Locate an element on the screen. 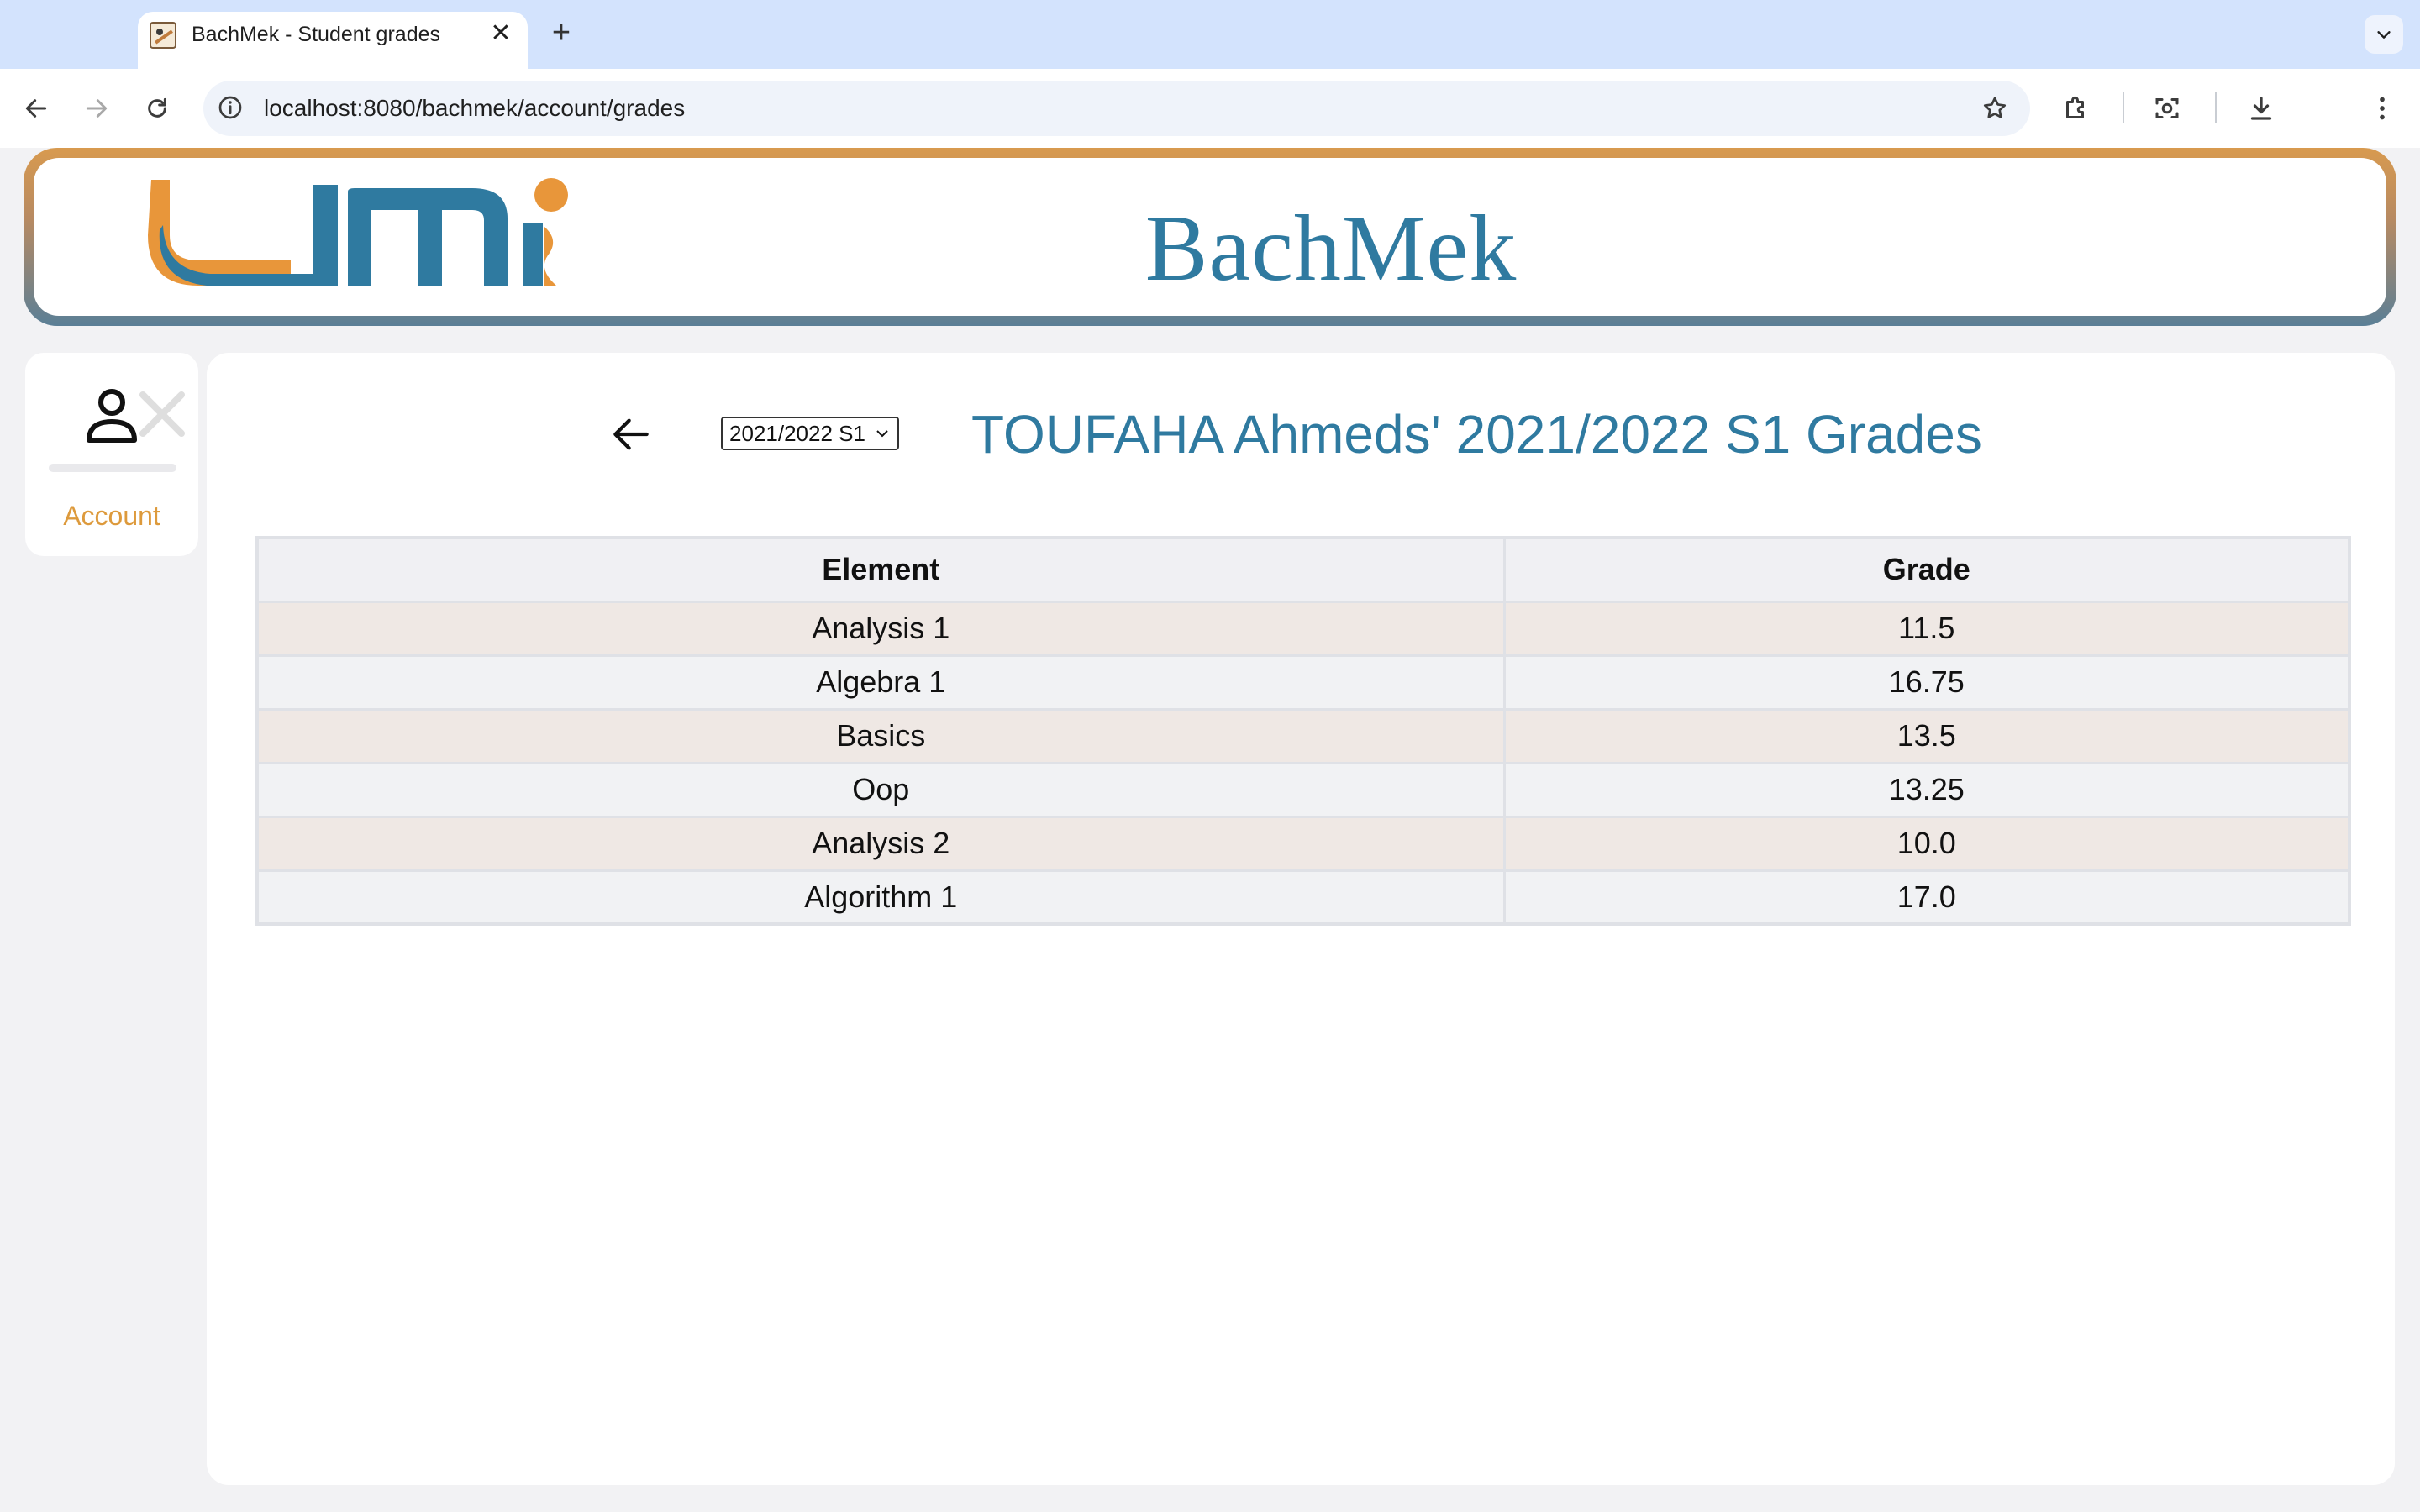 The width and height of the screenshot is (2420, 1512). element-cell: Analysis 1 is located at coordinates (880, 628).